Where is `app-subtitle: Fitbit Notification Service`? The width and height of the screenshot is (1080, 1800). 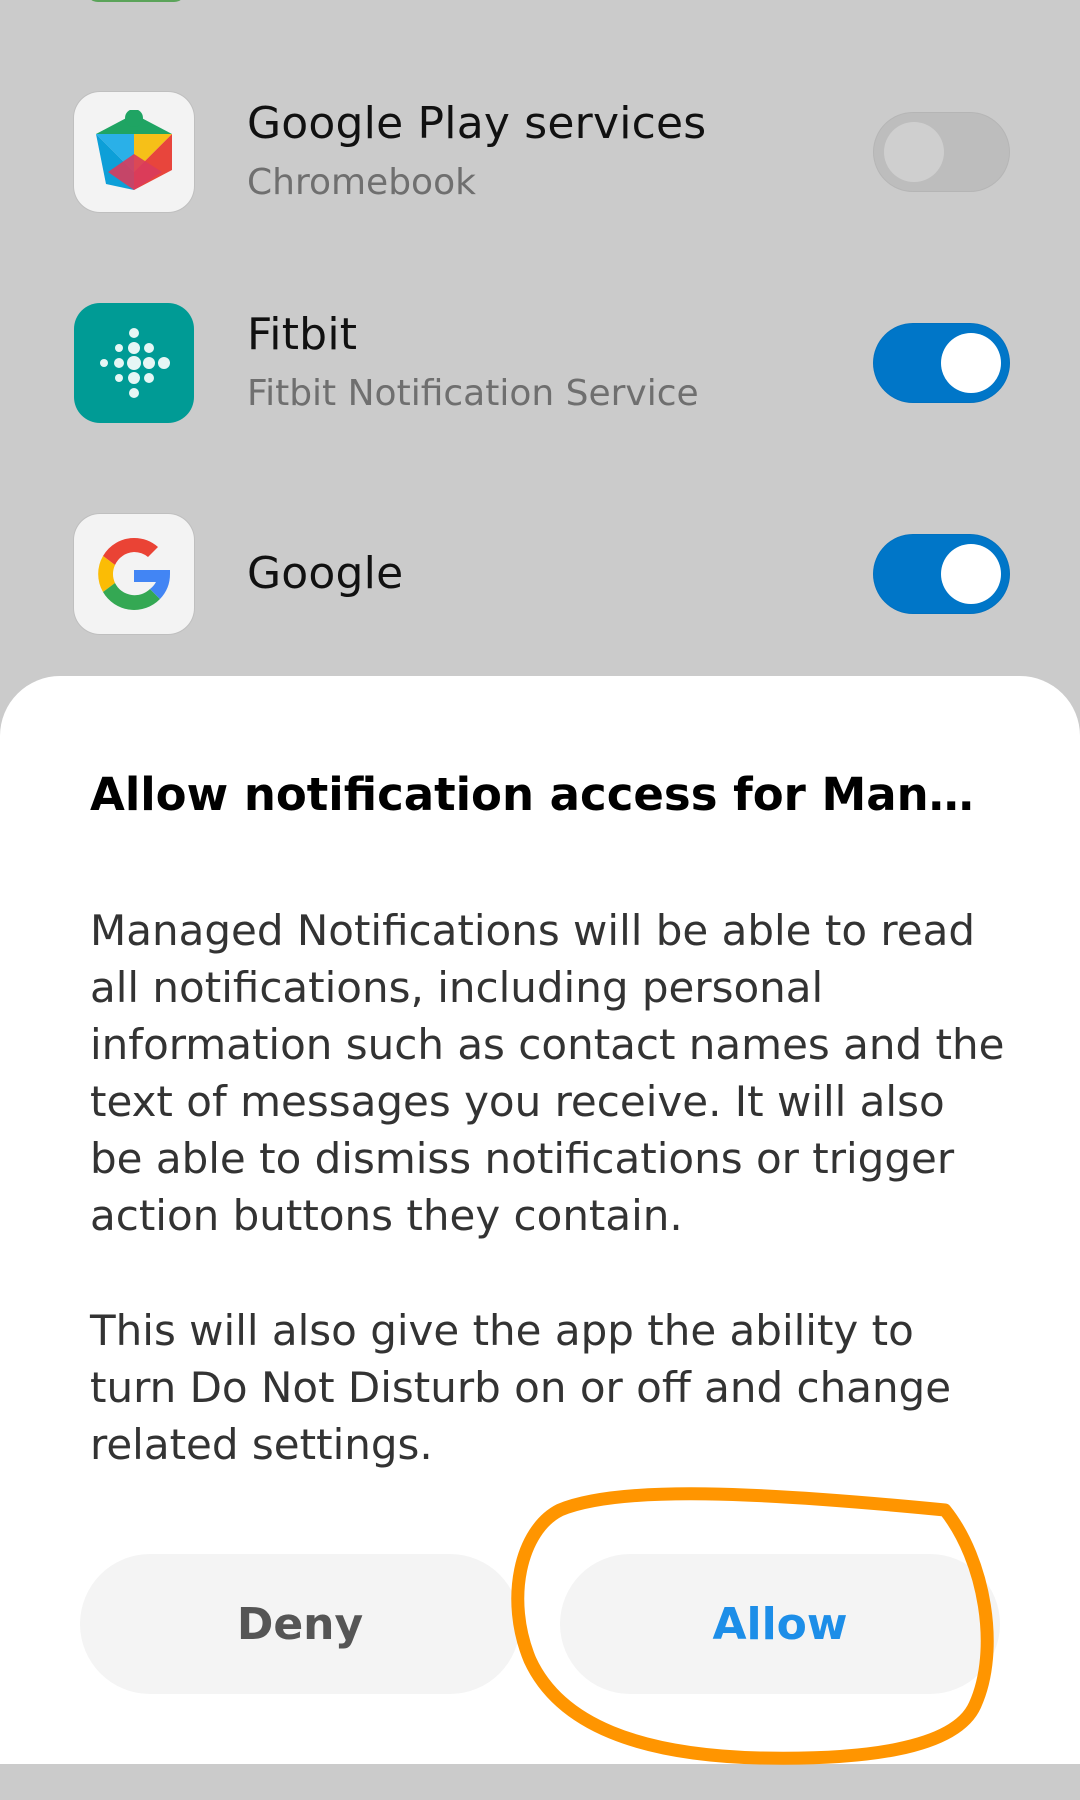 app-subtitle: Fitbit Notification Service is located at coordinates (473, 393).